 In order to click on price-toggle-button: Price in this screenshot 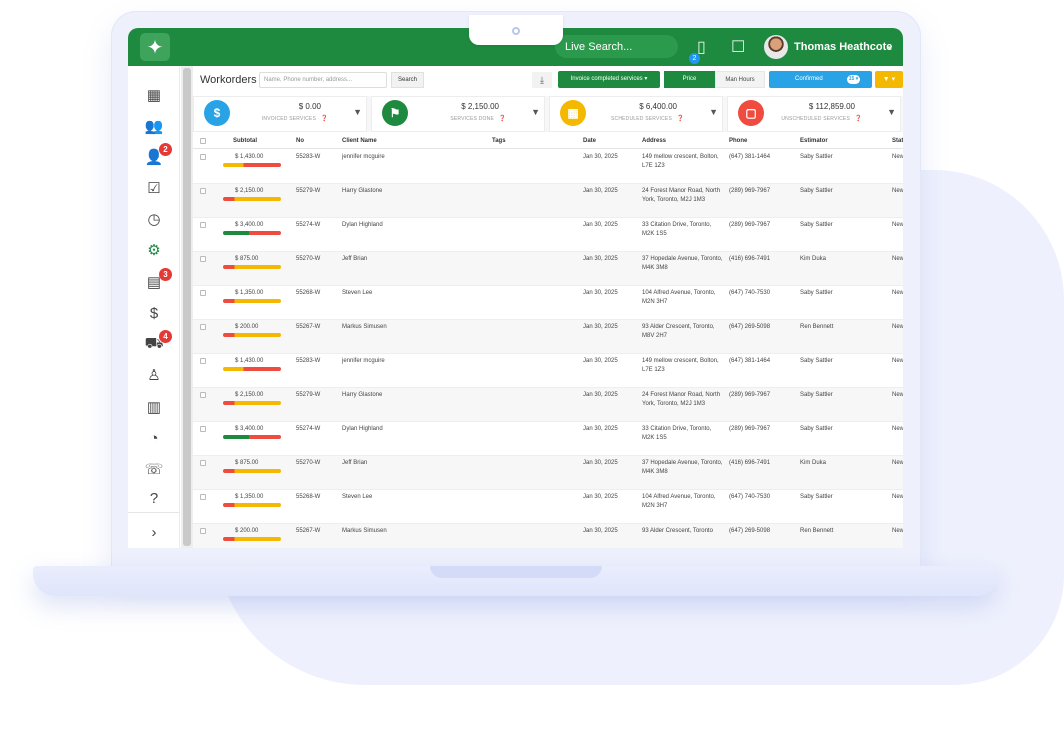, I will do `click(689, 79)`.